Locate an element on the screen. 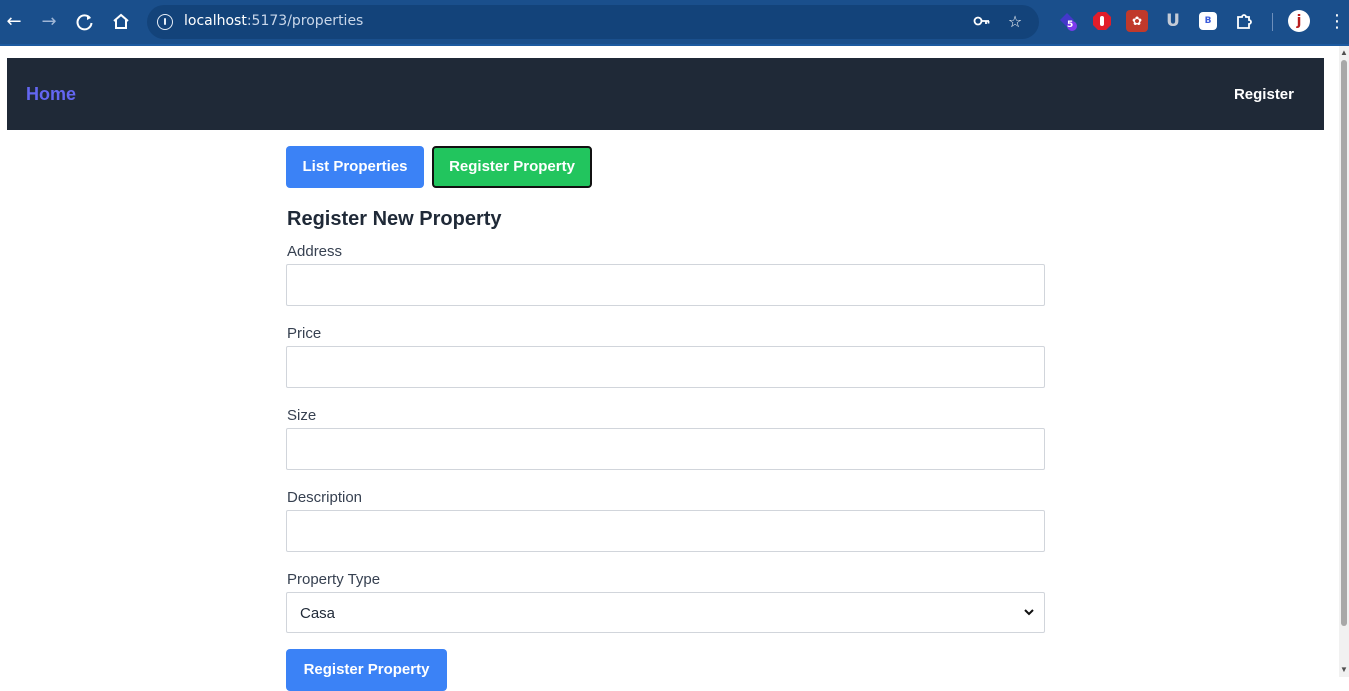 This screenshot has height=691, width=1349. menu-kebab-icon: ⋮ is located at coordinates (1337, 22).